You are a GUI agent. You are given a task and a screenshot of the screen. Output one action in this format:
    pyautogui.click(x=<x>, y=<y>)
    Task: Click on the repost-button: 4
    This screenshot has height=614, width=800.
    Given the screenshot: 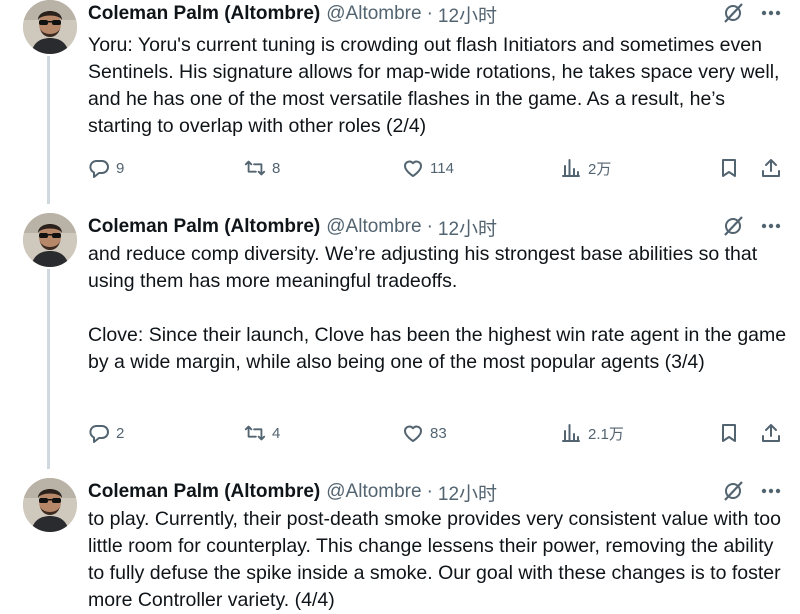 What is the action you would take?
    pyautogui.click(x=262, y=433)
    